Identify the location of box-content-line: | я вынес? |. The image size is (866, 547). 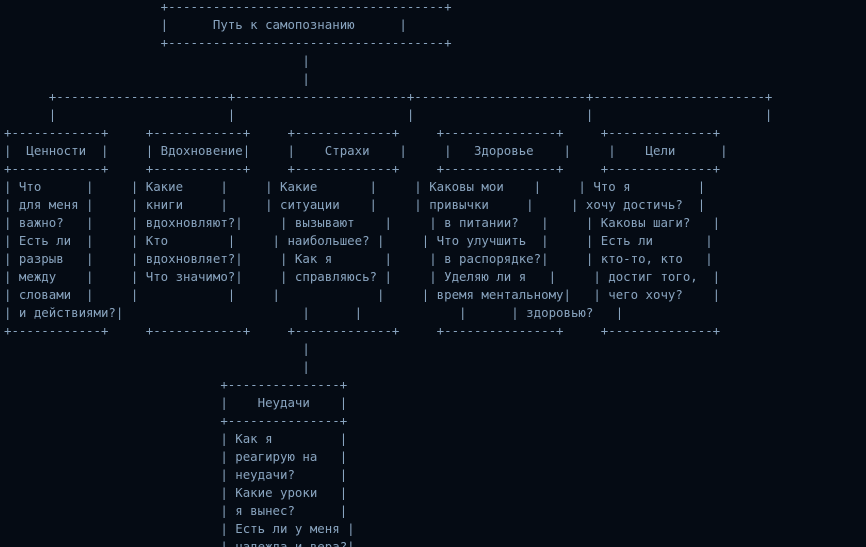
(176, 510).